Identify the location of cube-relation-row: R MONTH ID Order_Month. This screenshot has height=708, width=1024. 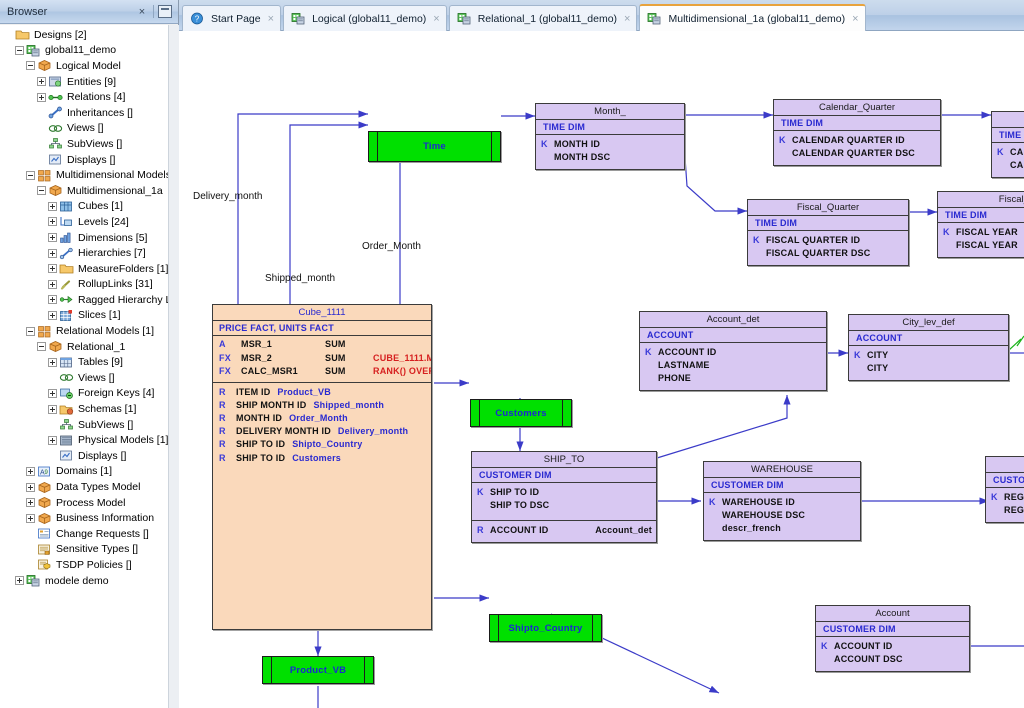
(322, 418).